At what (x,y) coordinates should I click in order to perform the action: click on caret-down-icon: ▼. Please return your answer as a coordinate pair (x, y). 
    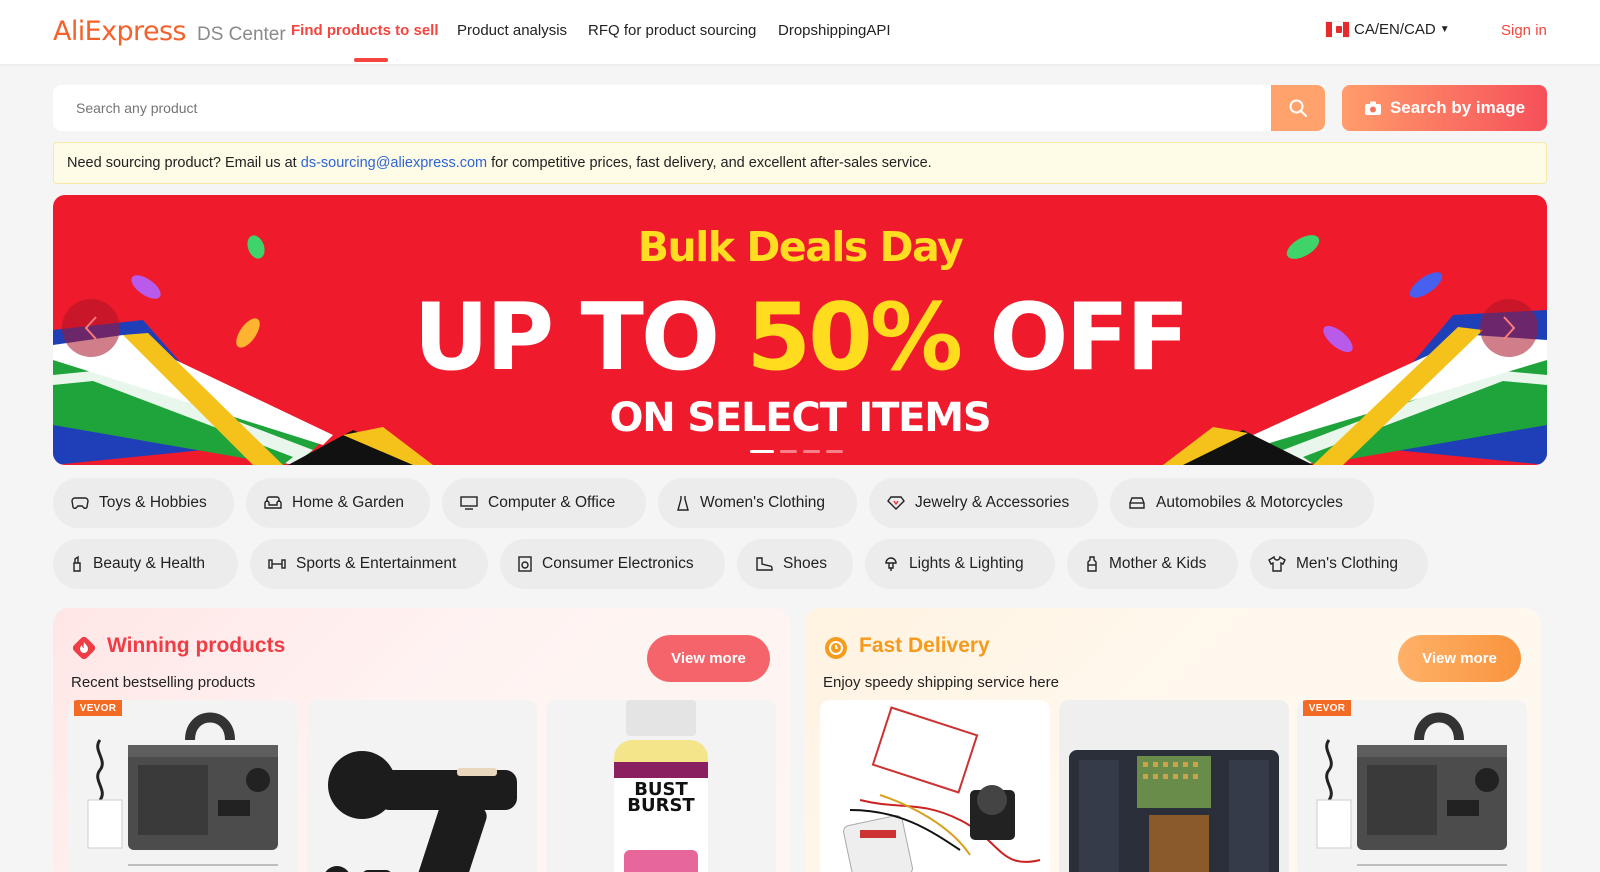
    Looking at the image, I should click on (1444, 29).